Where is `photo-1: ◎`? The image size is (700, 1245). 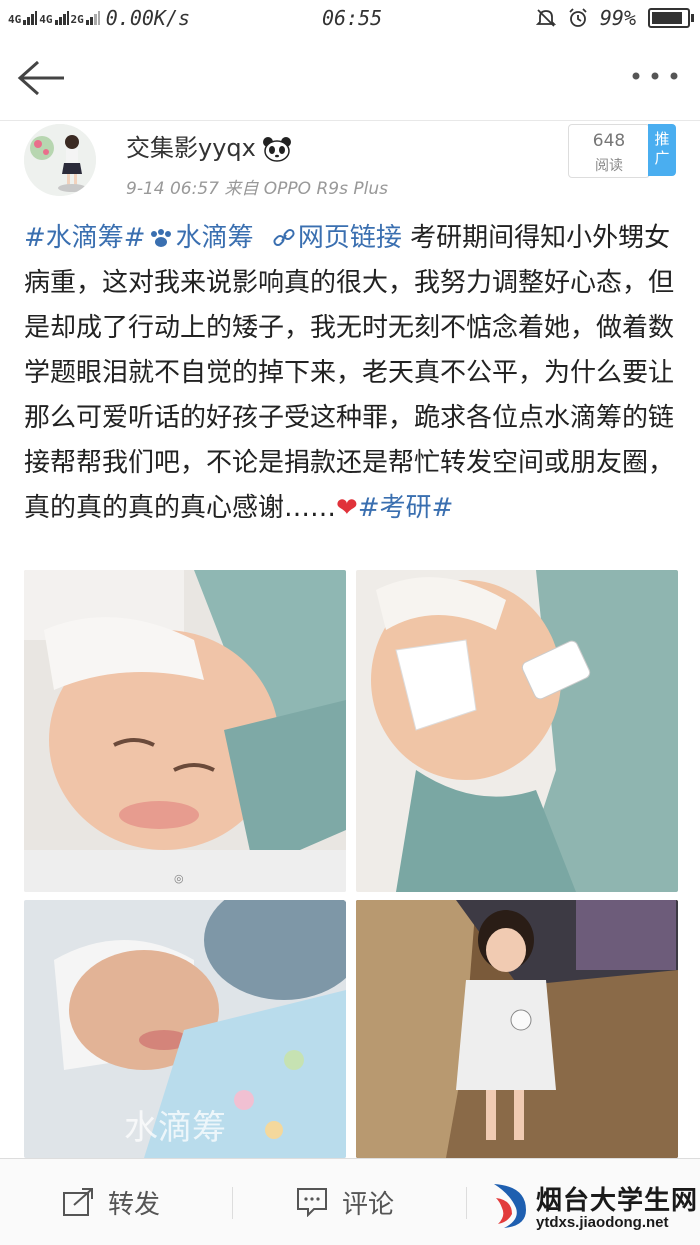
photo-1: ◎ is located at coordinates (185, 731).